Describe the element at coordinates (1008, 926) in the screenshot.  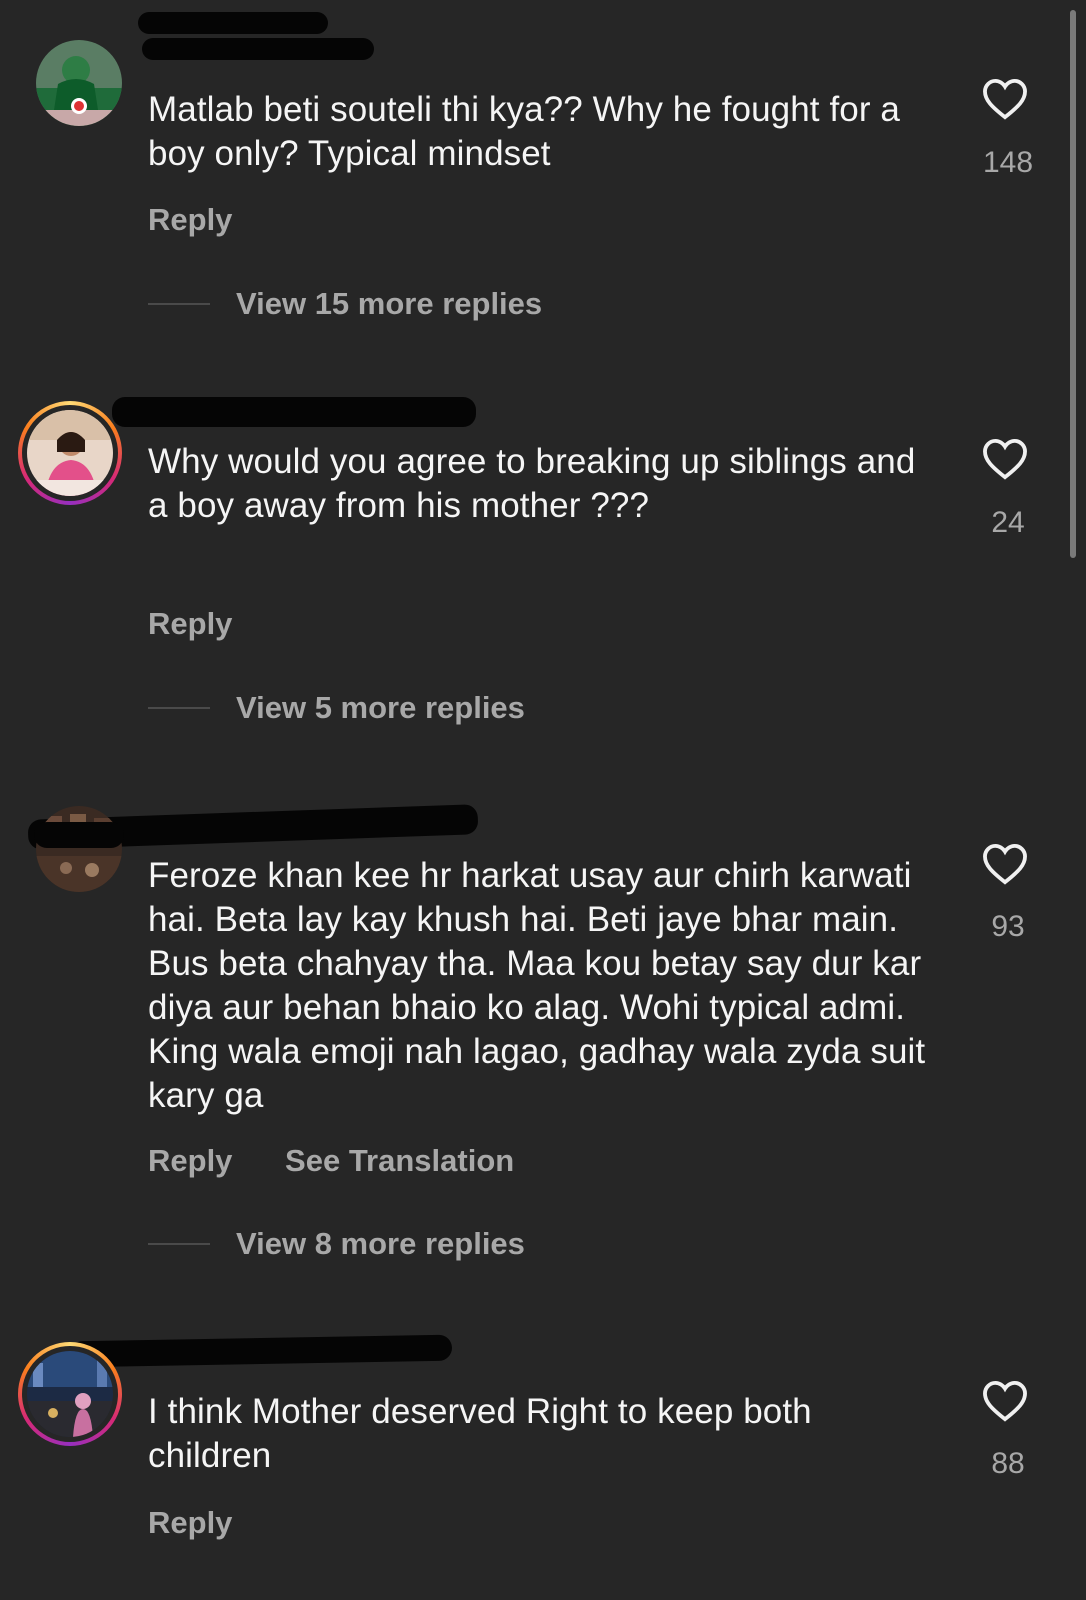
I see `like-count: 93` at that location.